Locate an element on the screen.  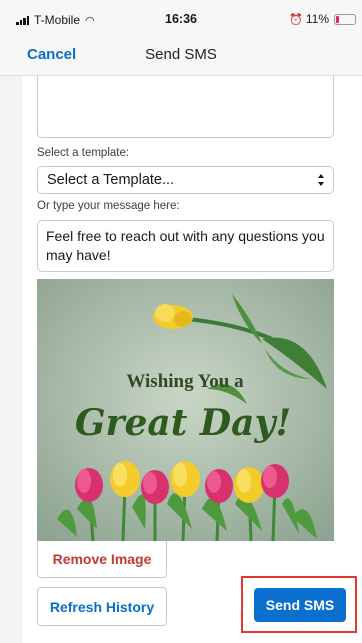
status-bar: T-Mobile ◠ 16:36 ⏰ 11% is located at coordinates (181, 17).